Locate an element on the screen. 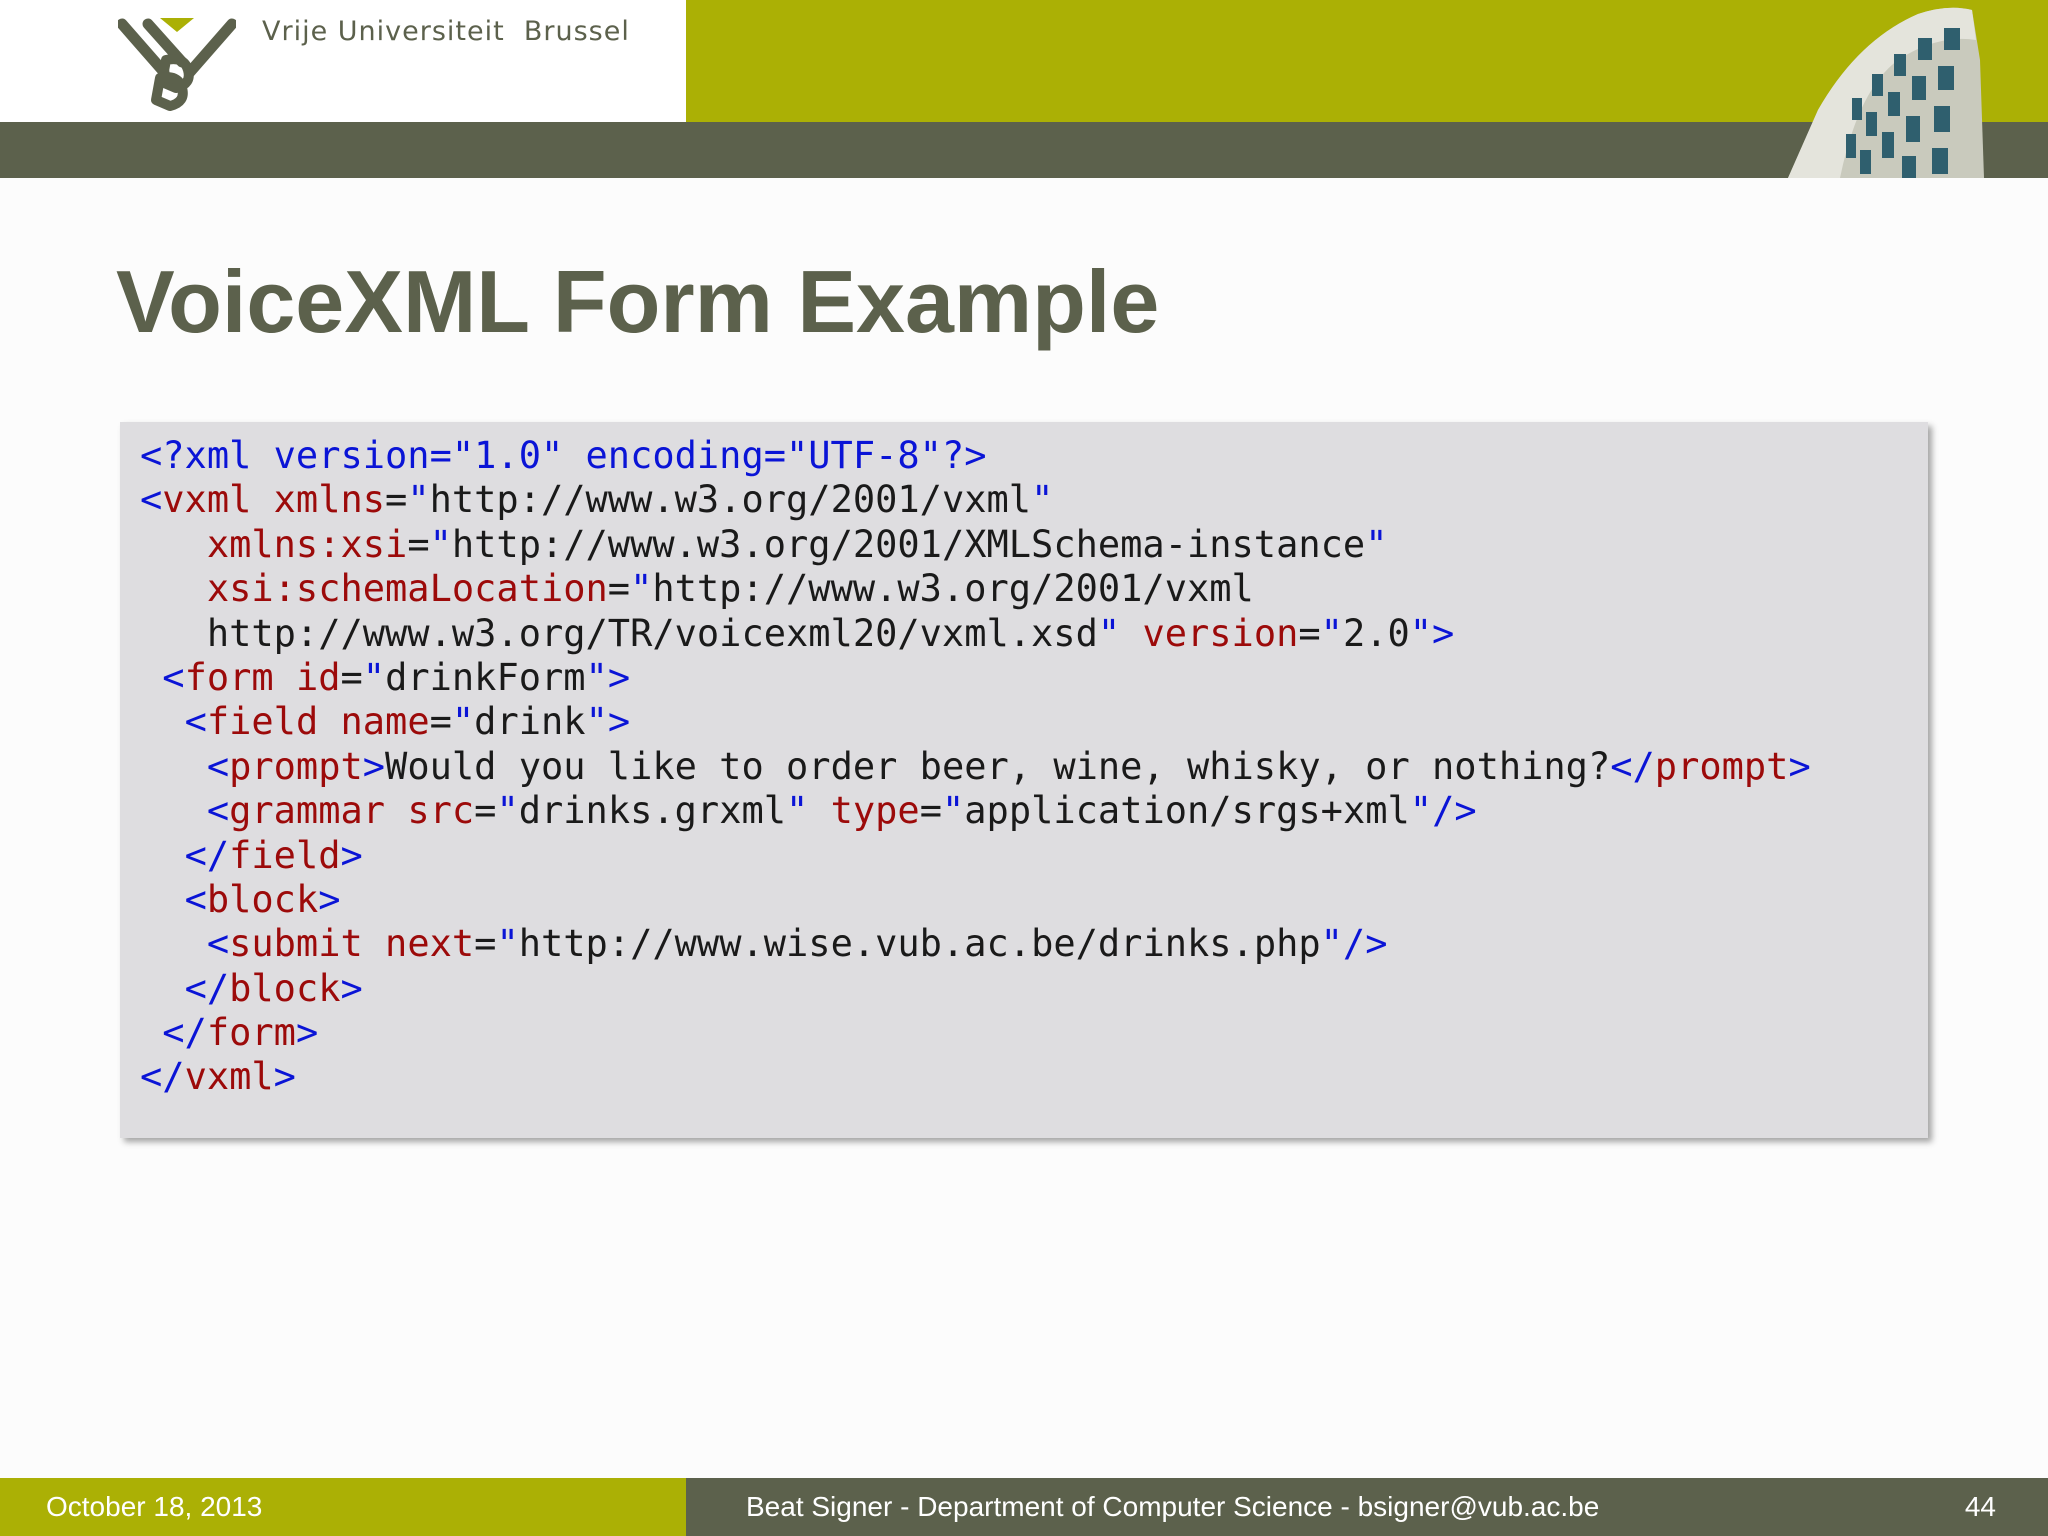 The image size is (2048, 1536). code-line: </block> is located at coordinates (975, 989).